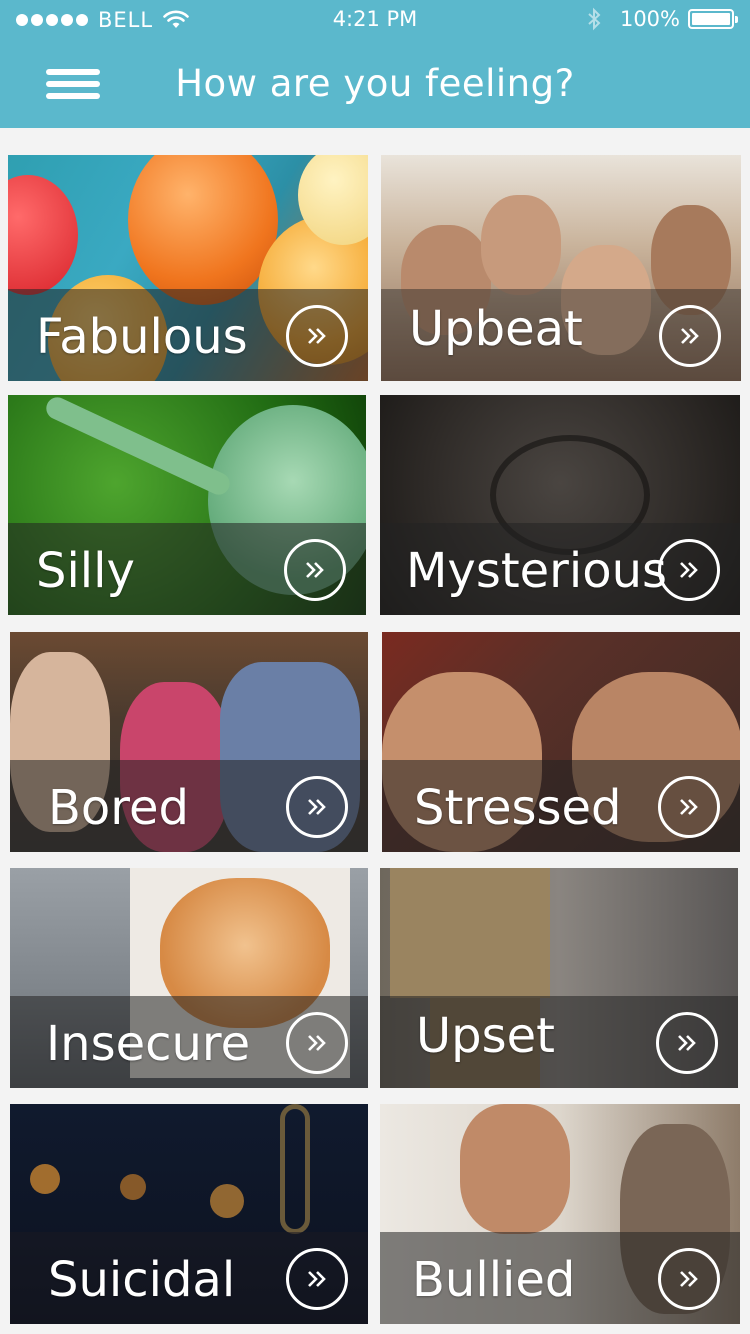  I want to click on nav-bar: How are you feeling?, so click(375, 83).